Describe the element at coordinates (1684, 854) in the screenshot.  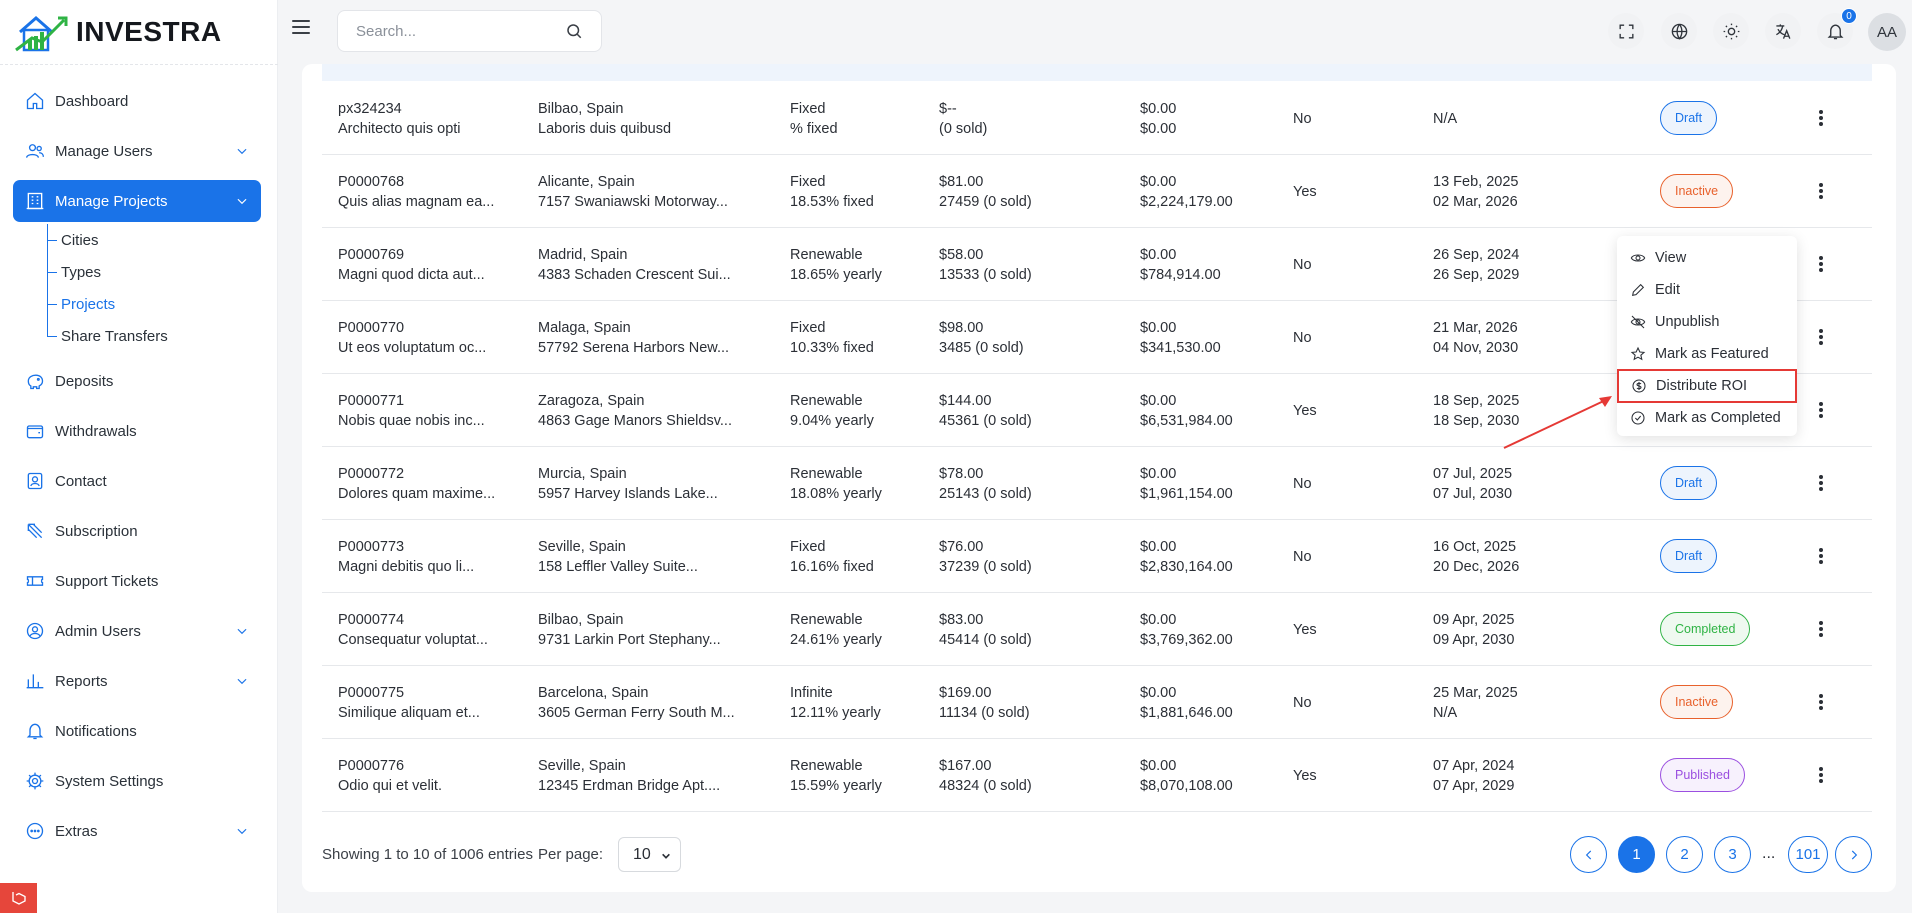
I see `pagination-page-2: 2` at that location.